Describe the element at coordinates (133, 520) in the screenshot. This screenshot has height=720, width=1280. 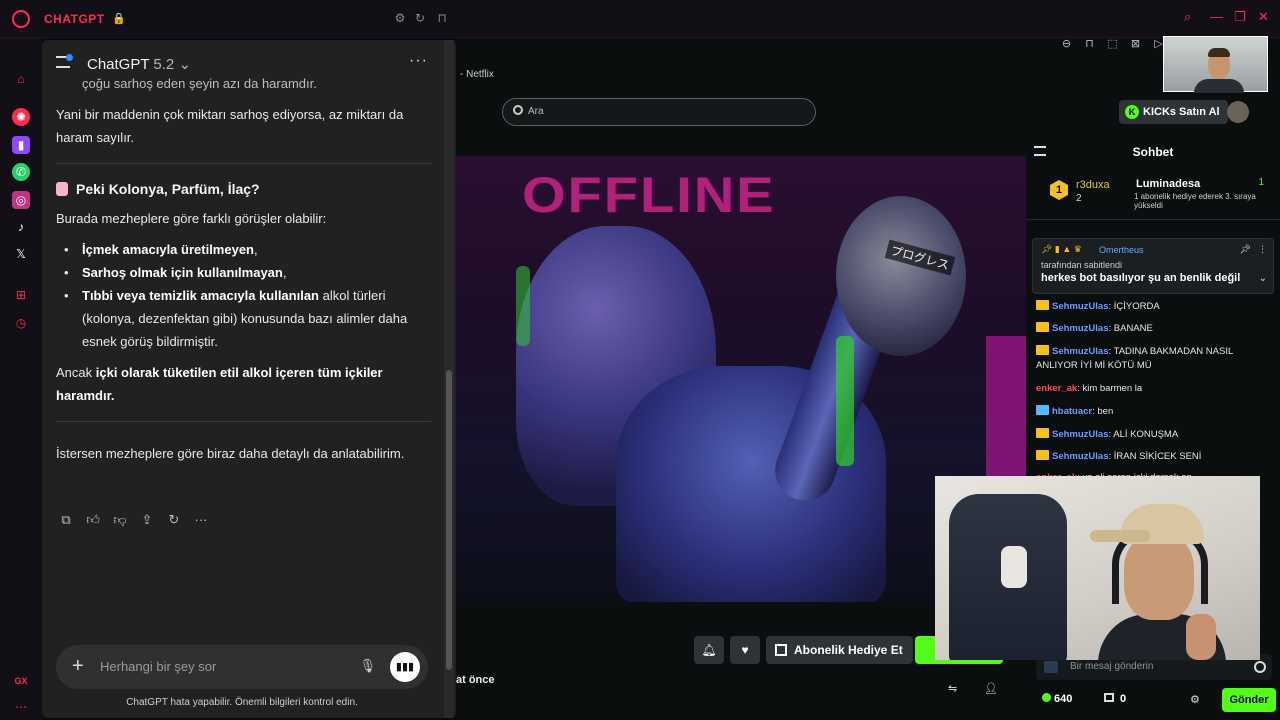
I see `message-actions: ⧉ 👍︎ 👎︎ ⇪ ↻ ···` at that location.